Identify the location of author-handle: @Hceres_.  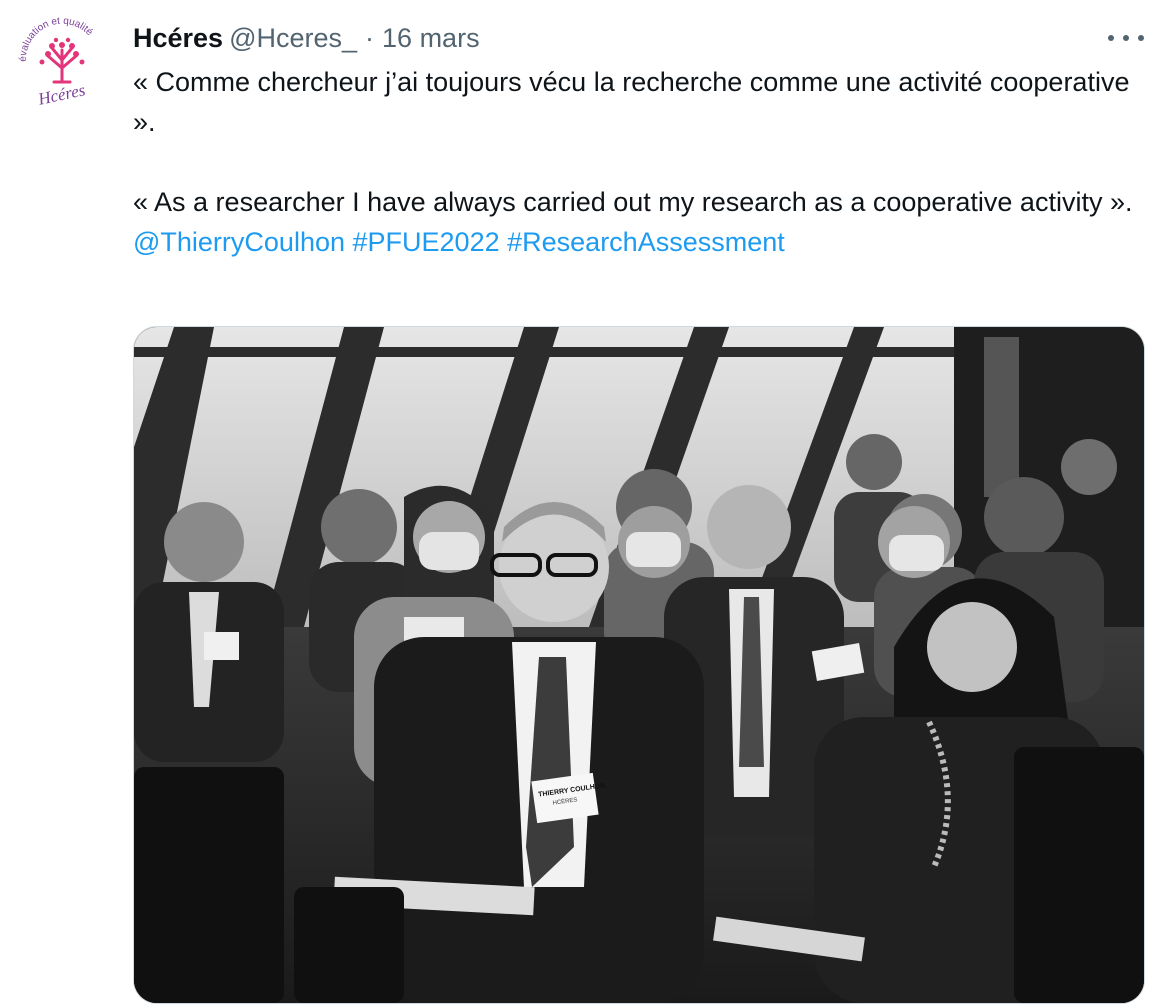
(293, 38).